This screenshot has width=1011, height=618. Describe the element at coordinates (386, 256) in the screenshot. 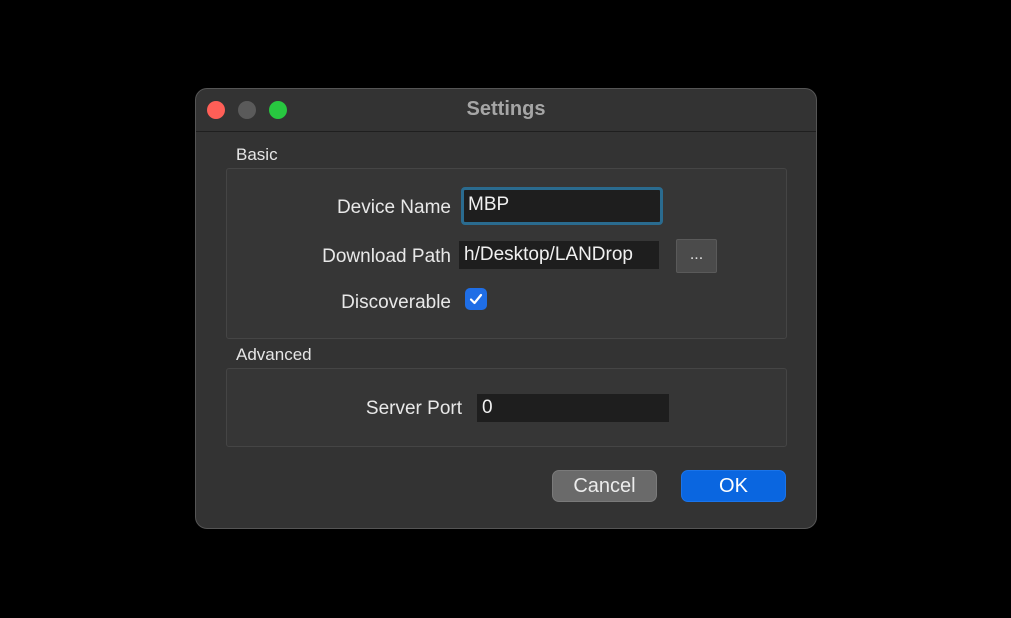

I see `download-path-label: Download Path` at that location.